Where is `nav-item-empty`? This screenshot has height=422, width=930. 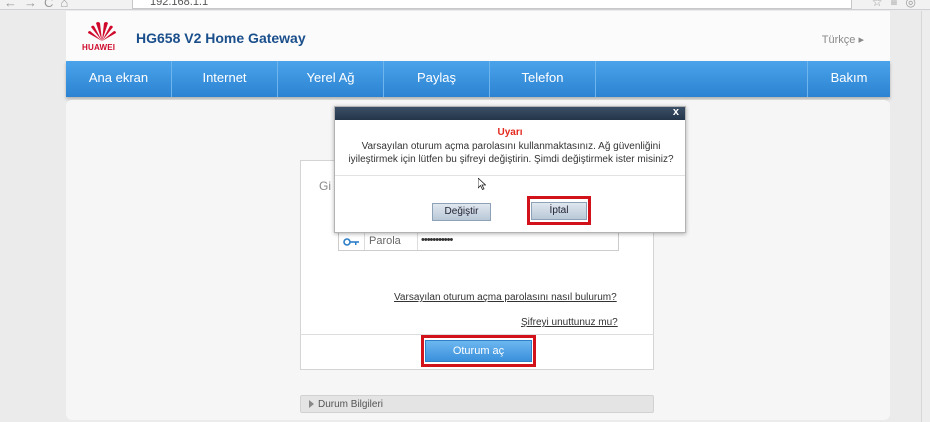 nav-item-empty is located at coordinates (702, 79).